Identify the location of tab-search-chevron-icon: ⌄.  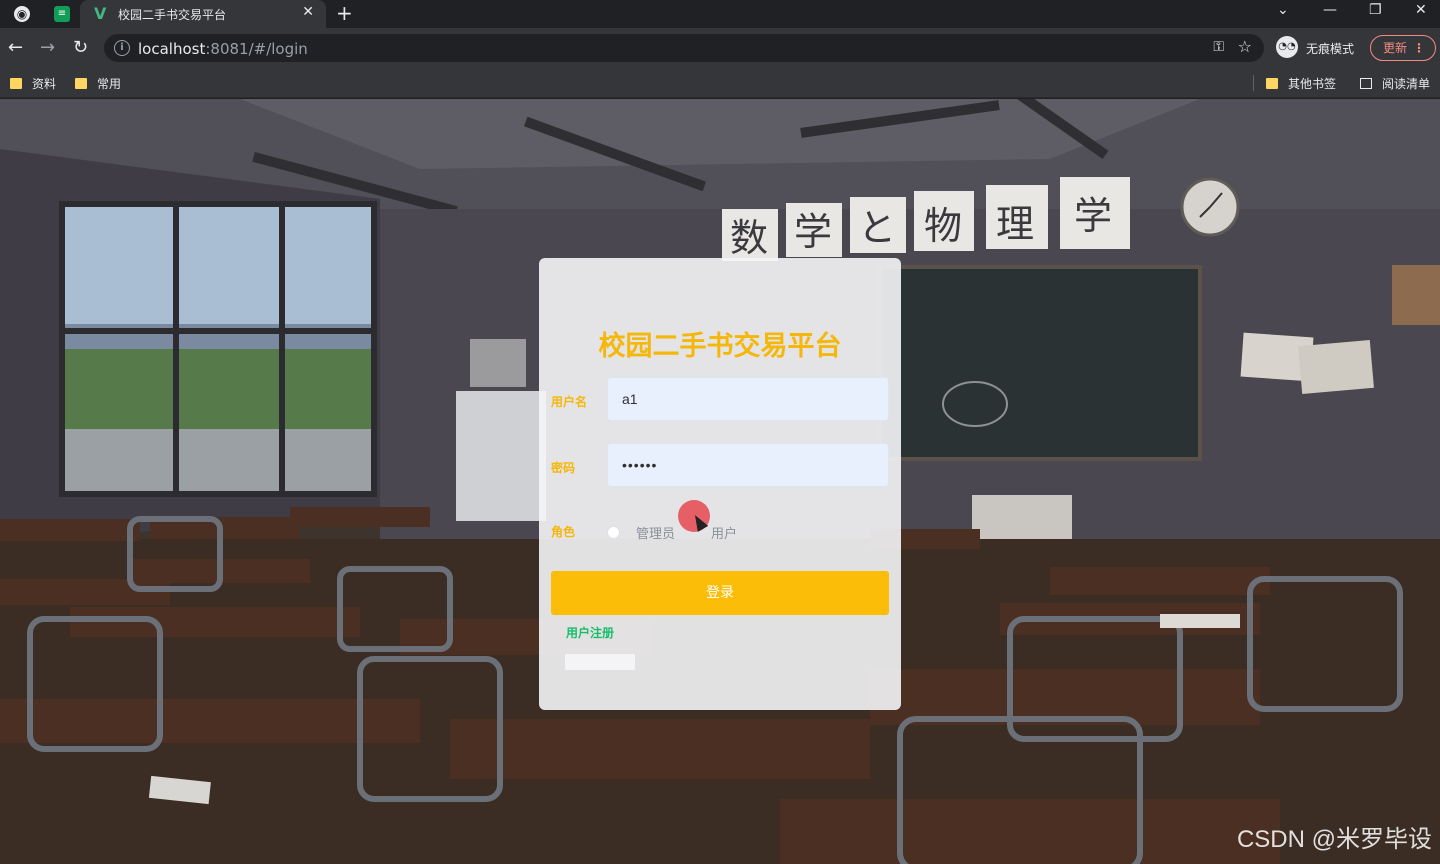
(1283, 10).